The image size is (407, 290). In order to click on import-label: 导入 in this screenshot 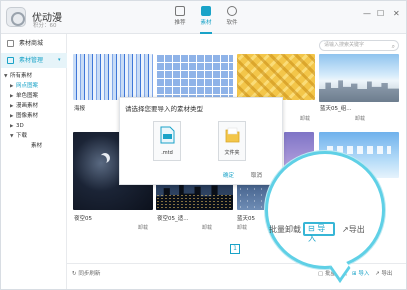, I will do `click(364, 274)`.